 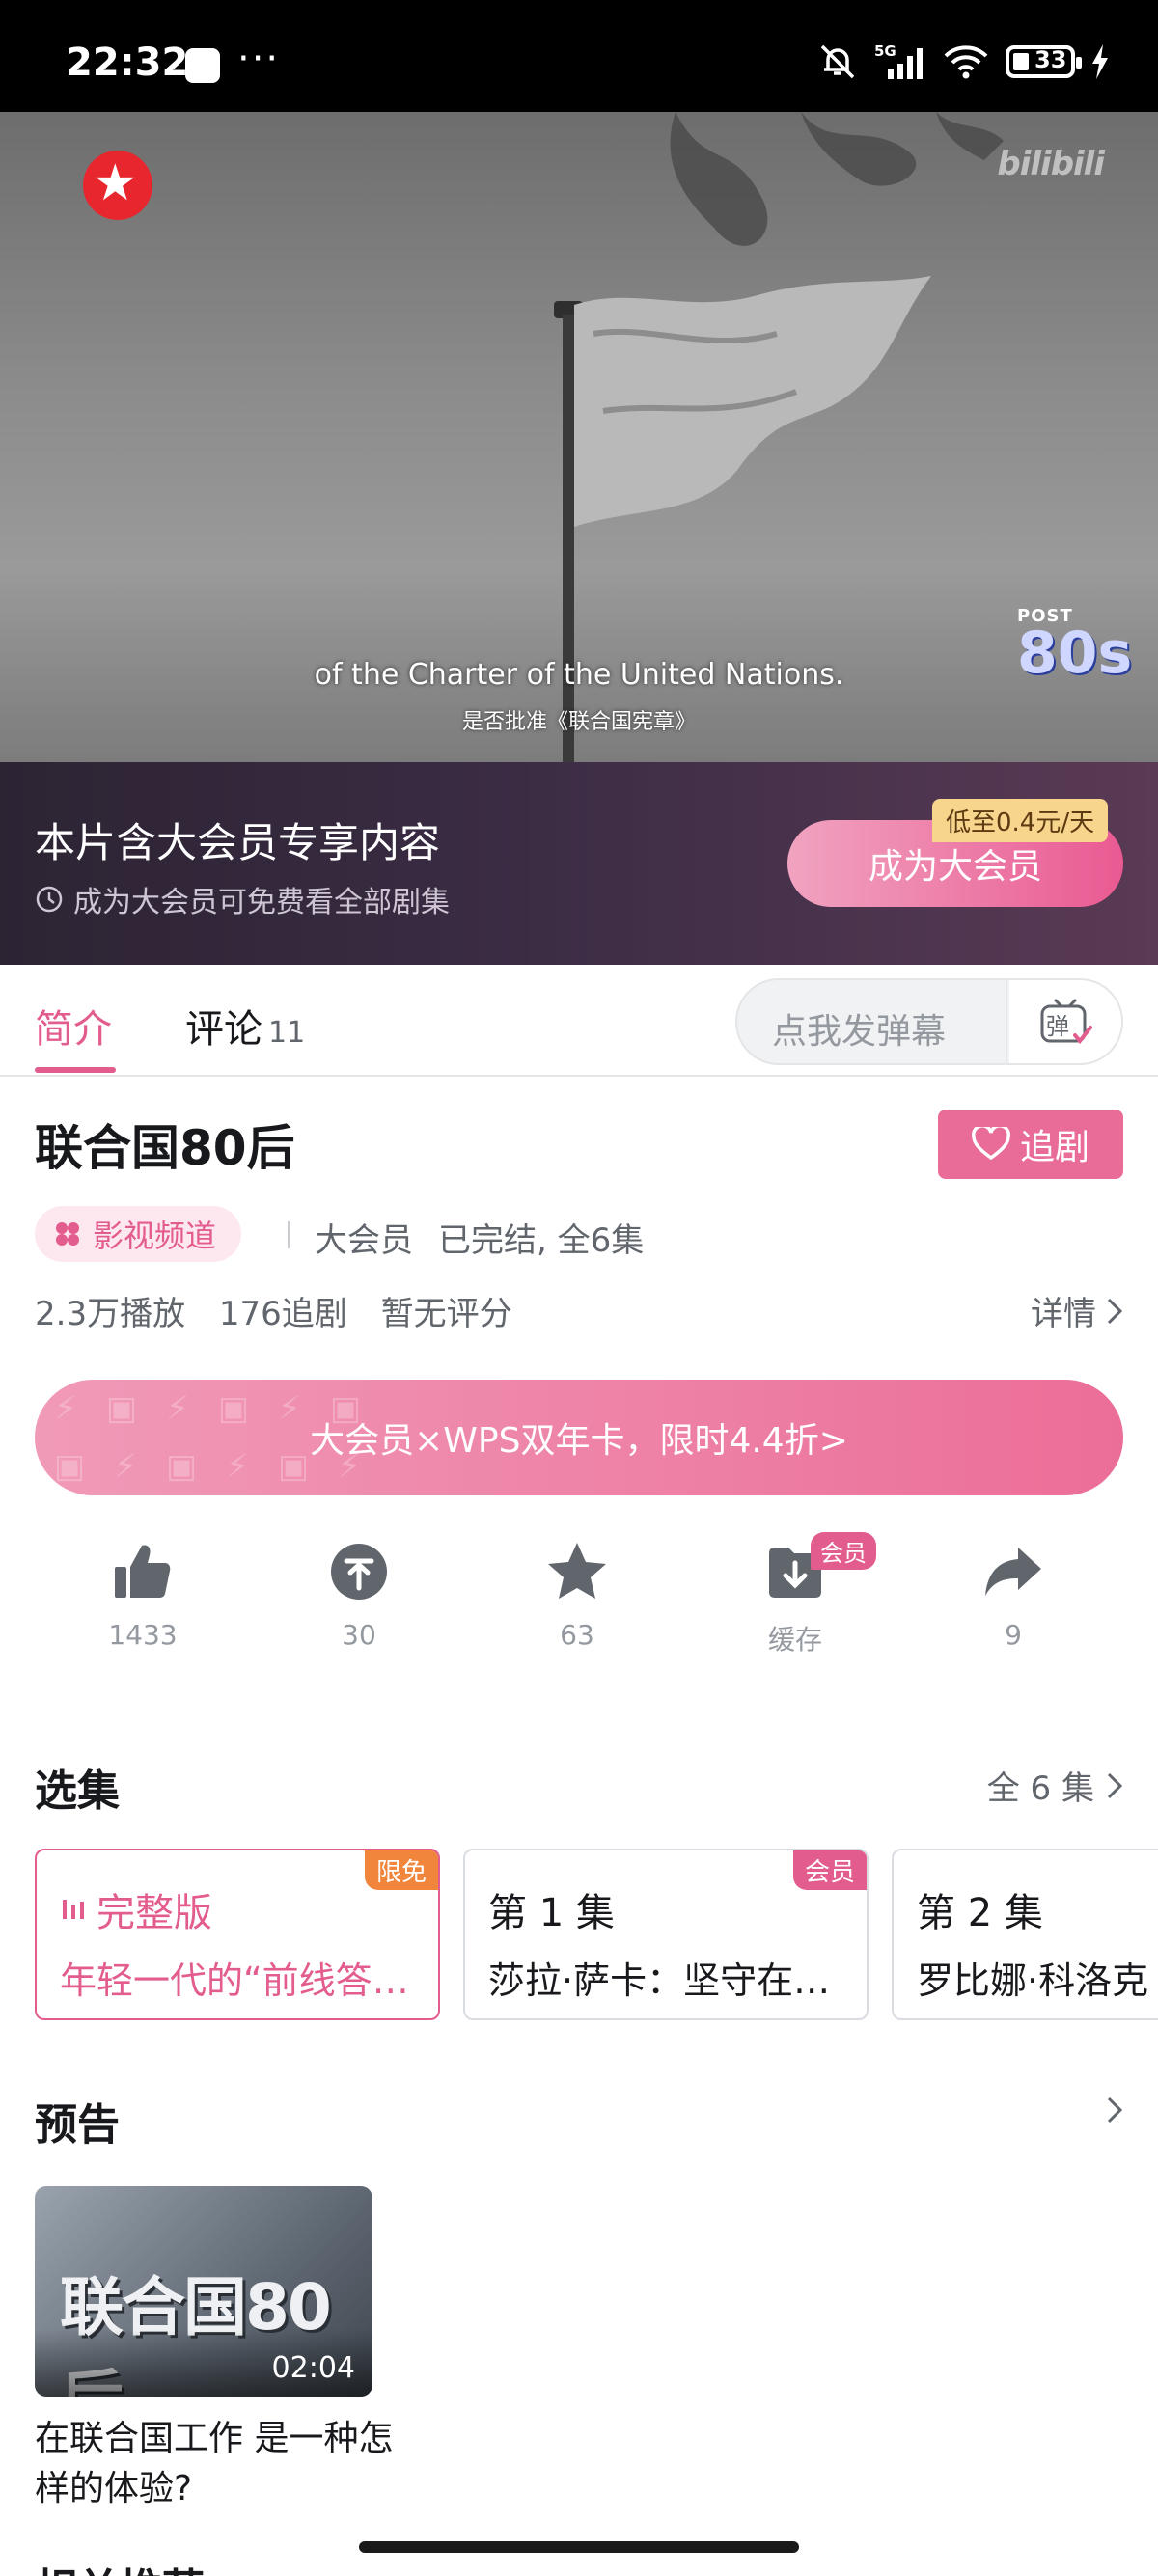 What do you see at coordinates (67, 1234) in the screenshot?
I see `film-channel-icon` at bounding box center [67, 1234].